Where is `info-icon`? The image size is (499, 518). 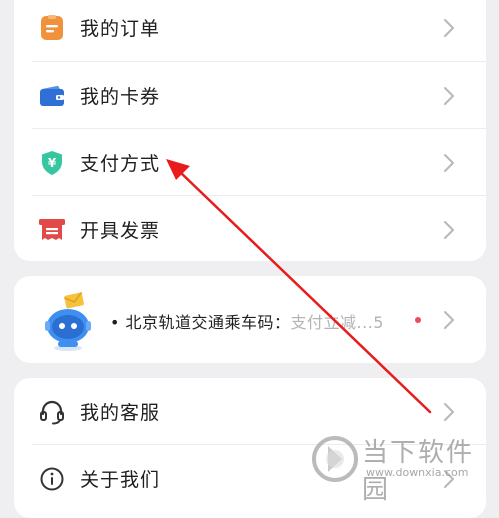 info-icon is located at coordinates (52, 479).